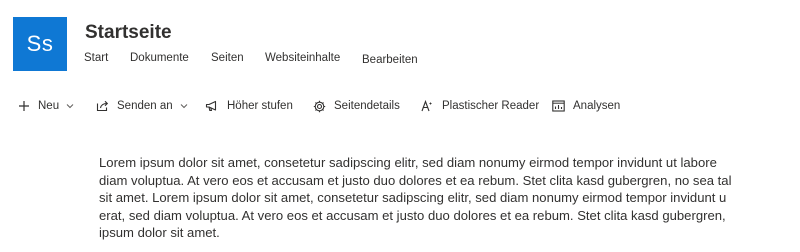  I want to click on nav-item-websiteinhalte: Websiteinhalte, so click(302, 58).